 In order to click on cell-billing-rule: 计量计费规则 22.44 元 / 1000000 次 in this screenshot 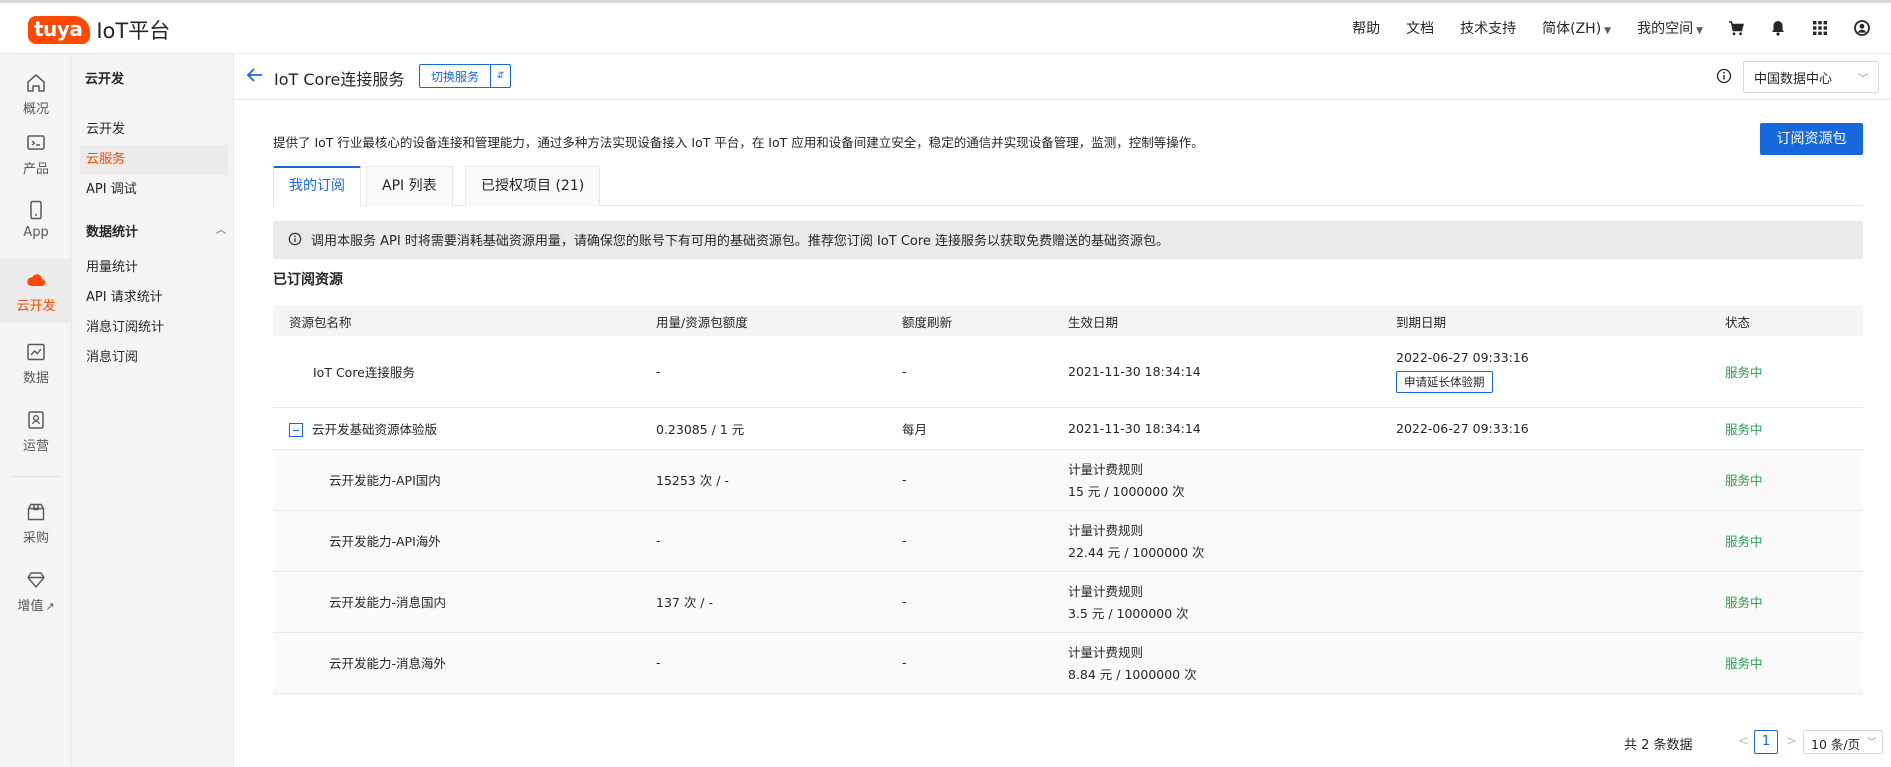, I will do `click(1232, 541)`.